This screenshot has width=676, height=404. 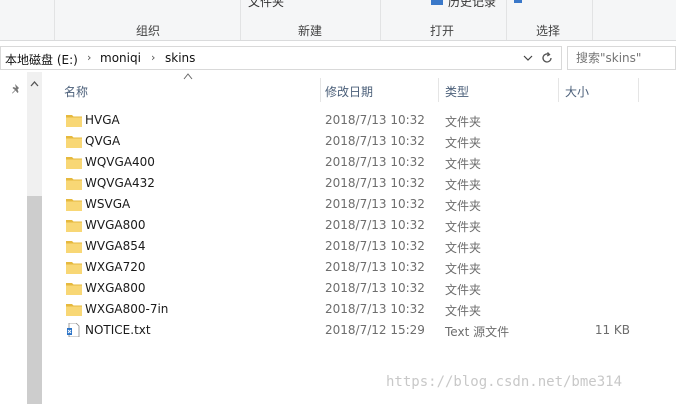 What do you see at coordinates (518, 1) in the screenshot?
I see `ribbon-small-icon` at bounding box center [518, 1].